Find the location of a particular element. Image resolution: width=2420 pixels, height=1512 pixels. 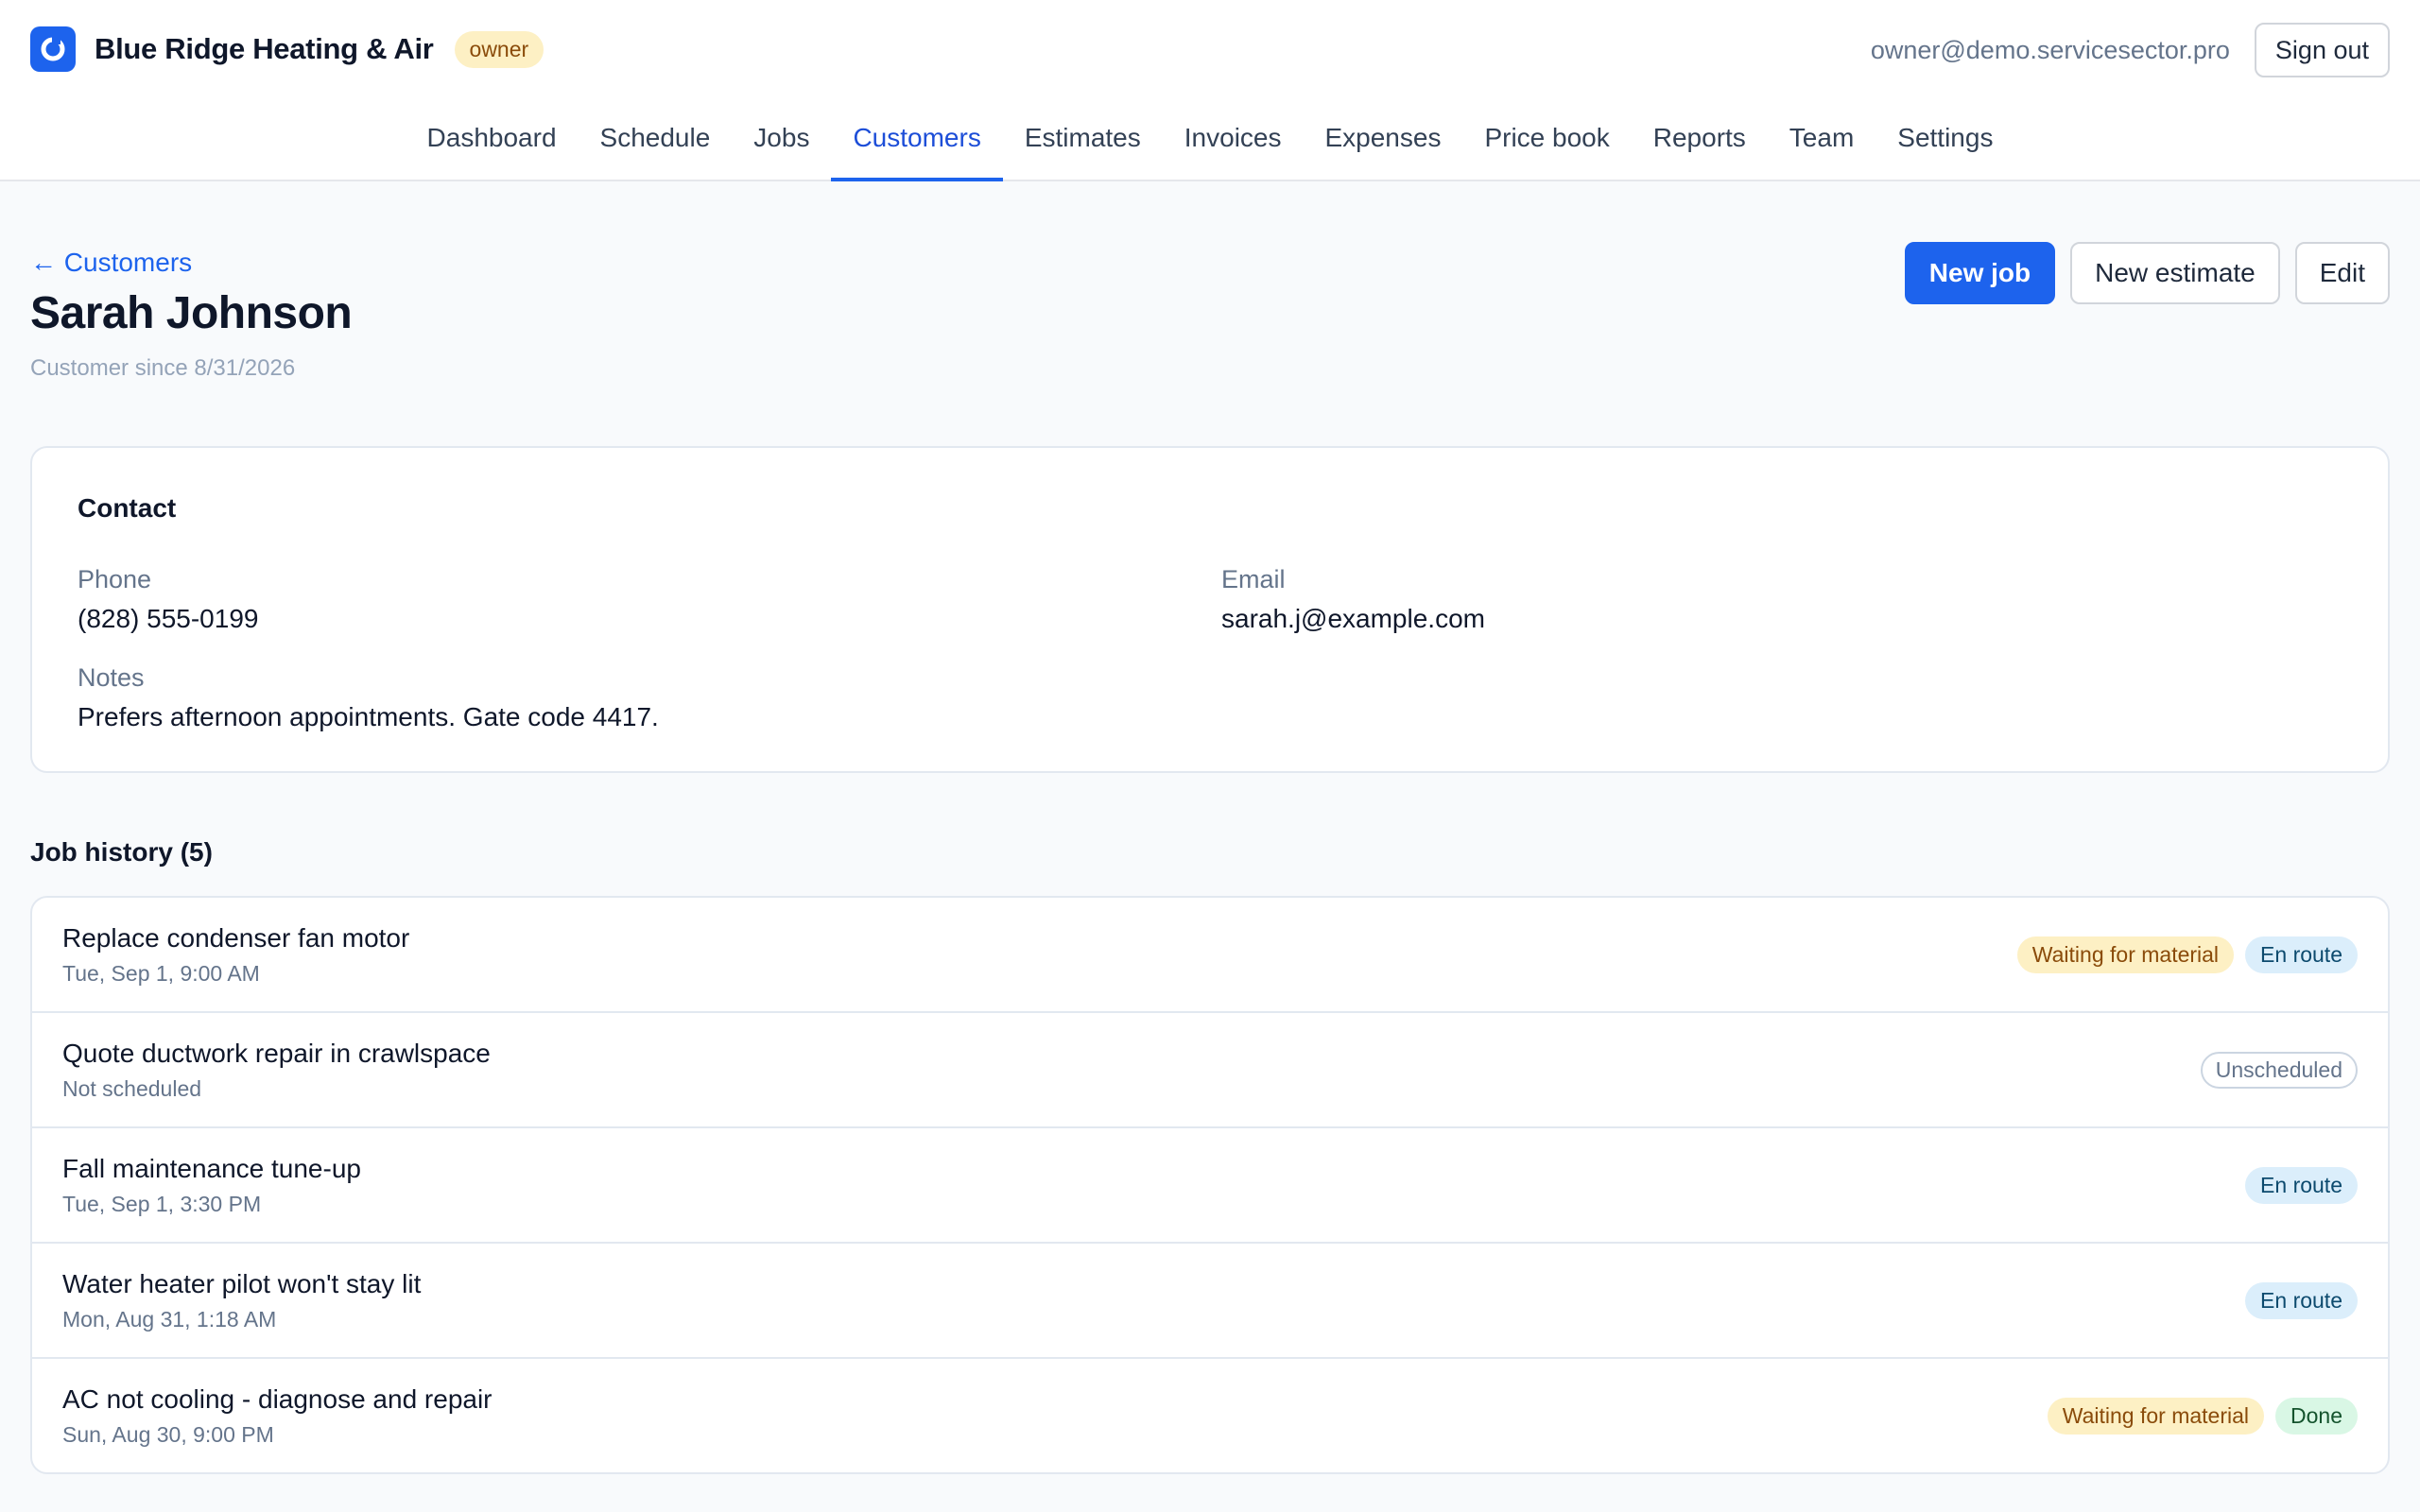

account-area: owner@demo.servicesector.pro Sign out is located at coordinates (2131, 50).